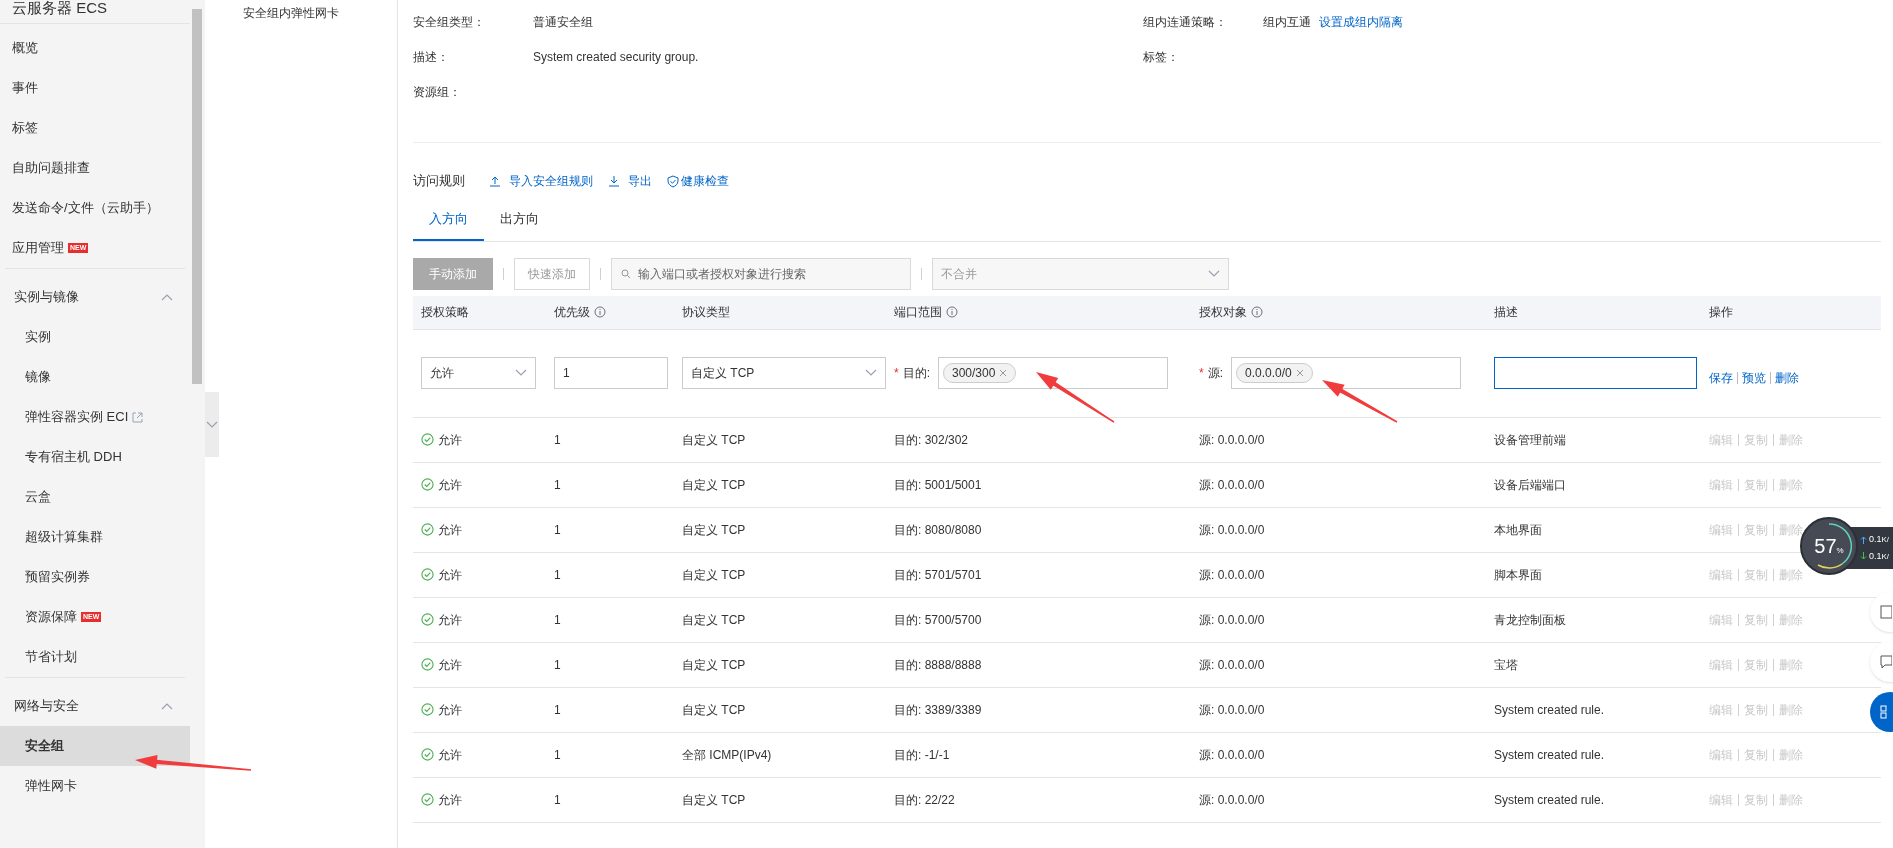  Describe the element at coordinates (95, 297) in the screenshot. I see `sidebar-section-header: 实例与镜像` at that location.